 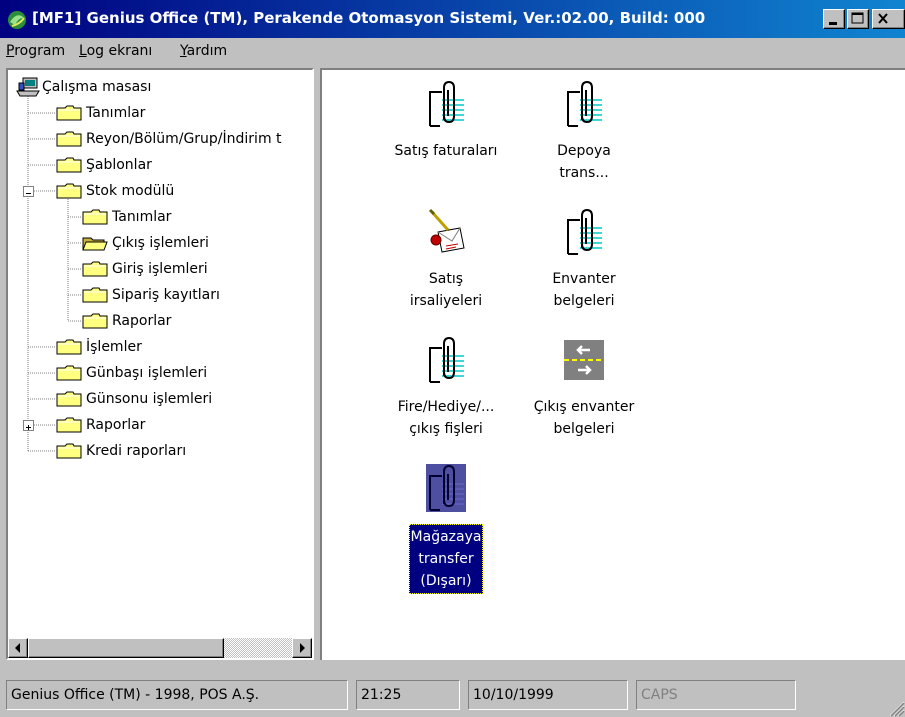 I want to click on plus-icon, so click(x=28, y=427).